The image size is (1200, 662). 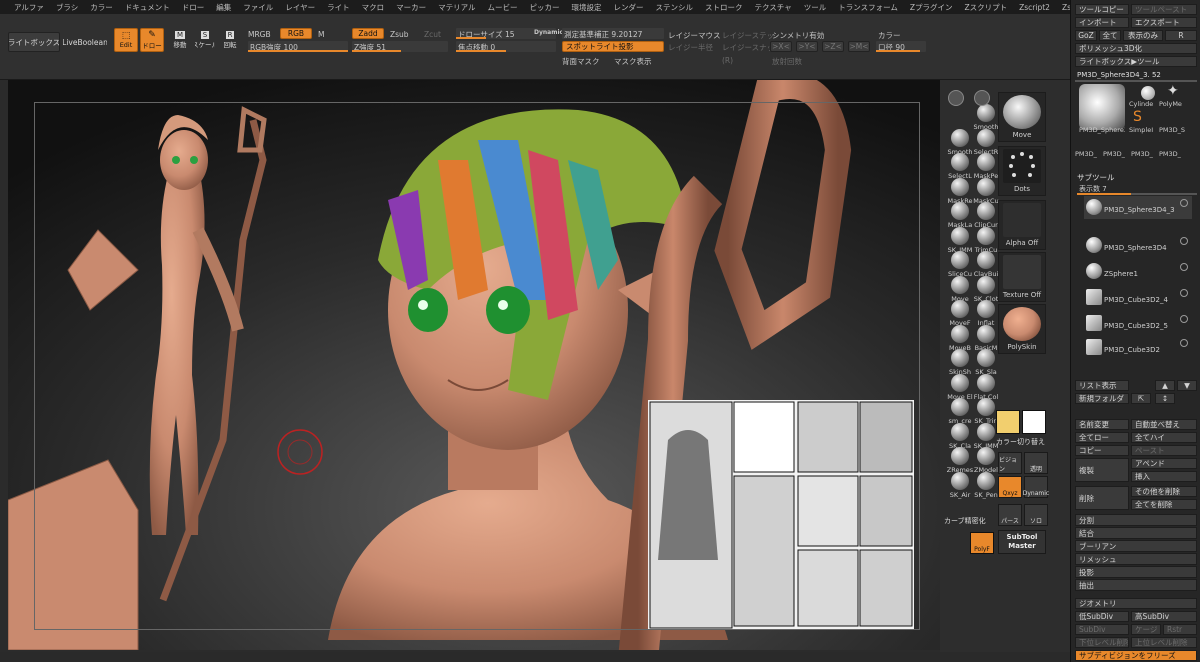 I want to click on new-folder-button: 新規フォルダ, so click(x=1102, y=398).